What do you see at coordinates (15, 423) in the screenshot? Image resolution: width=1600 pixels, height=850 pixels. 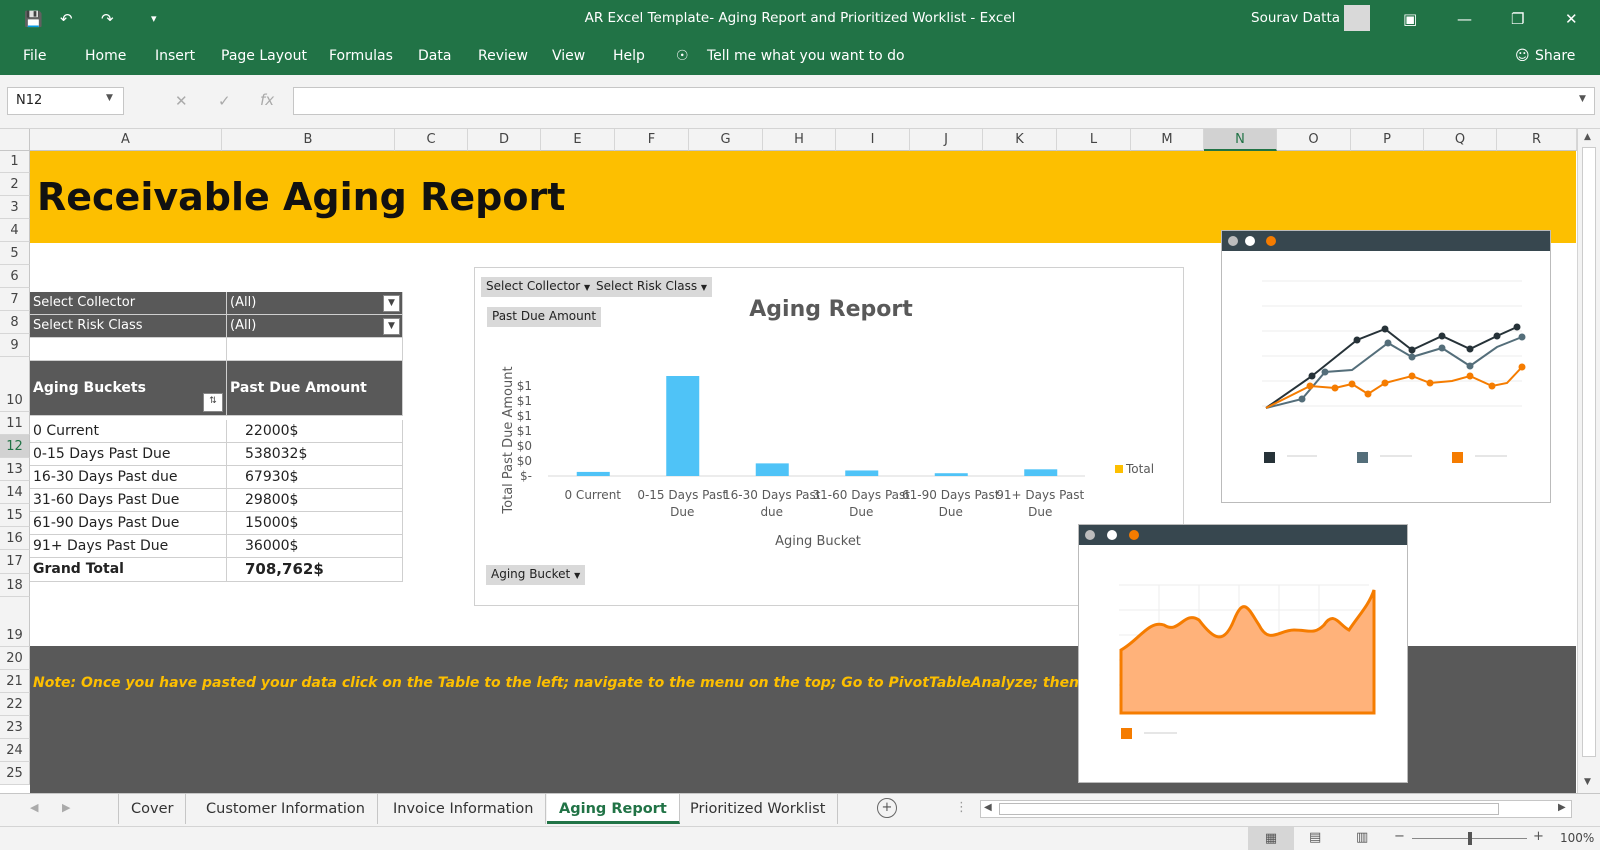 I see `row-header-11: 11` at bounding box center [15, 423].